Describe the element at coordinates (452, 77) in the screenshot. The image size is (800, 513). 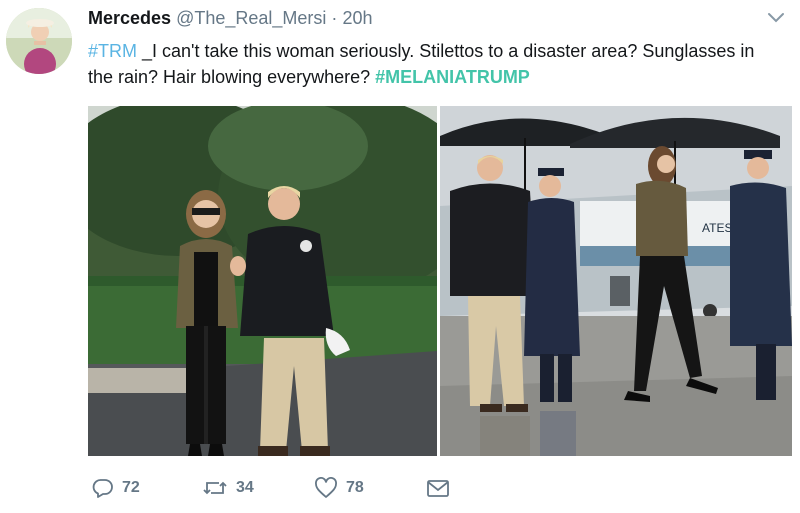
I see `hashtag-melaniatrump: #MELANIATRUMP` at that location.